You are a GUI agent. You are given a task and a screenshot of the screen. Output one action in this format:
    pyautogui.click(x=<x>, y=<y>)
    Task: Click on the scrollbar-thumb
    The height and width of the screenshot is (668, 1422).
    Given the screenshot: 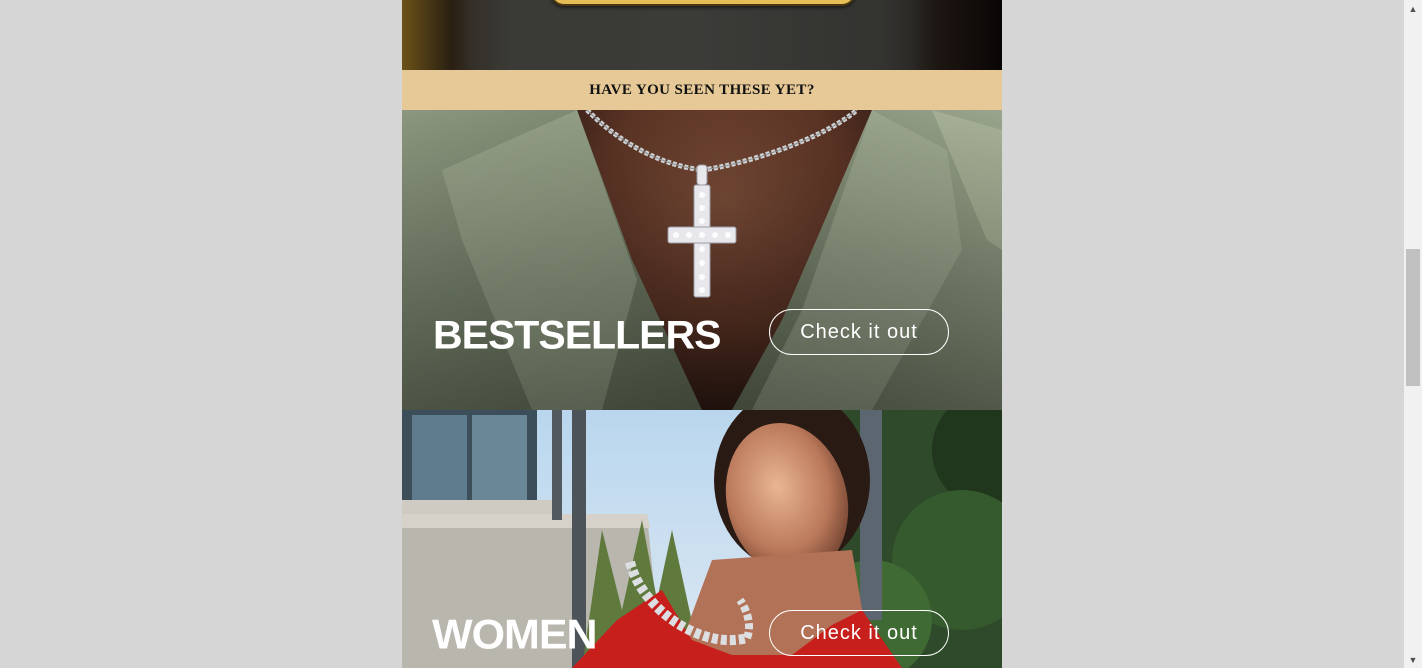 What is the action you would take?
    pyautogui.click(x=1413, y=317)
    